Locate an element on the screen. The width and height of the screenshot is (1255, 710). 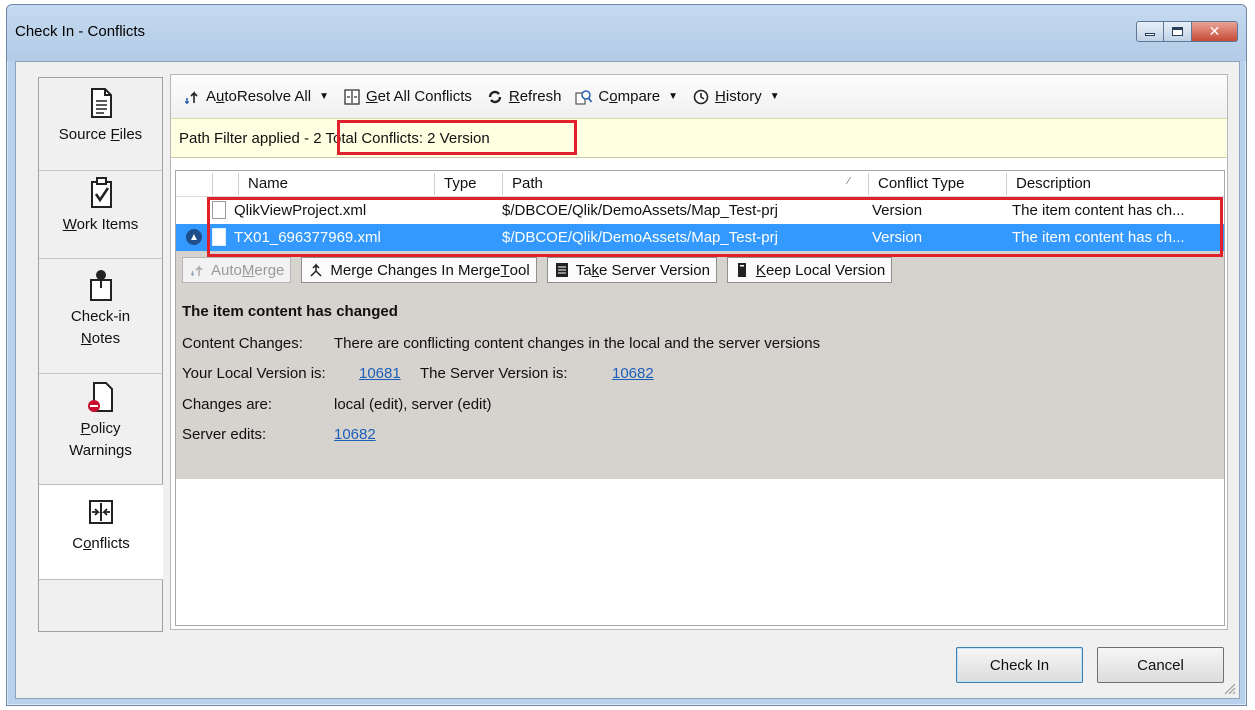
autoresolve-icon is located at coordinates (191, 97).